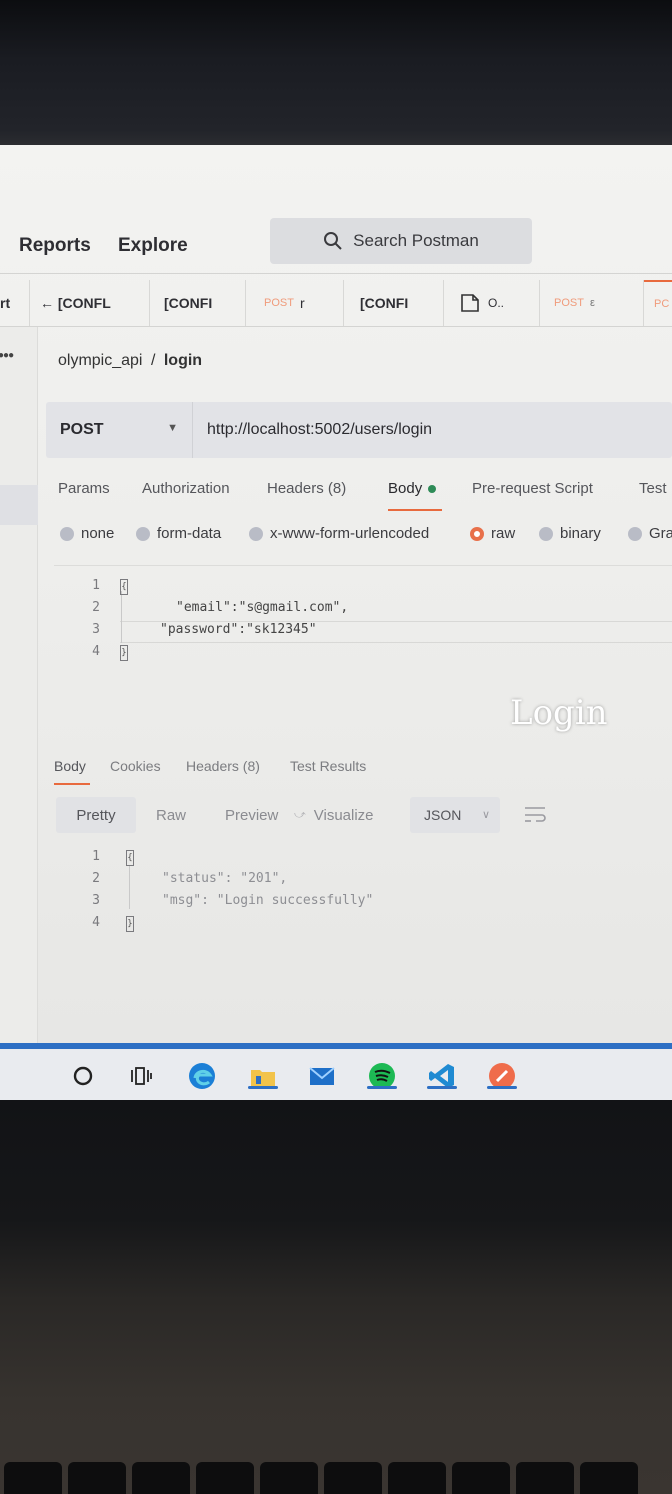 This screenshot has width=672, height=1494. Describe the element at coordinates (251, 815) in the screenshot. I see `view-preview-button: Preview` at that location.